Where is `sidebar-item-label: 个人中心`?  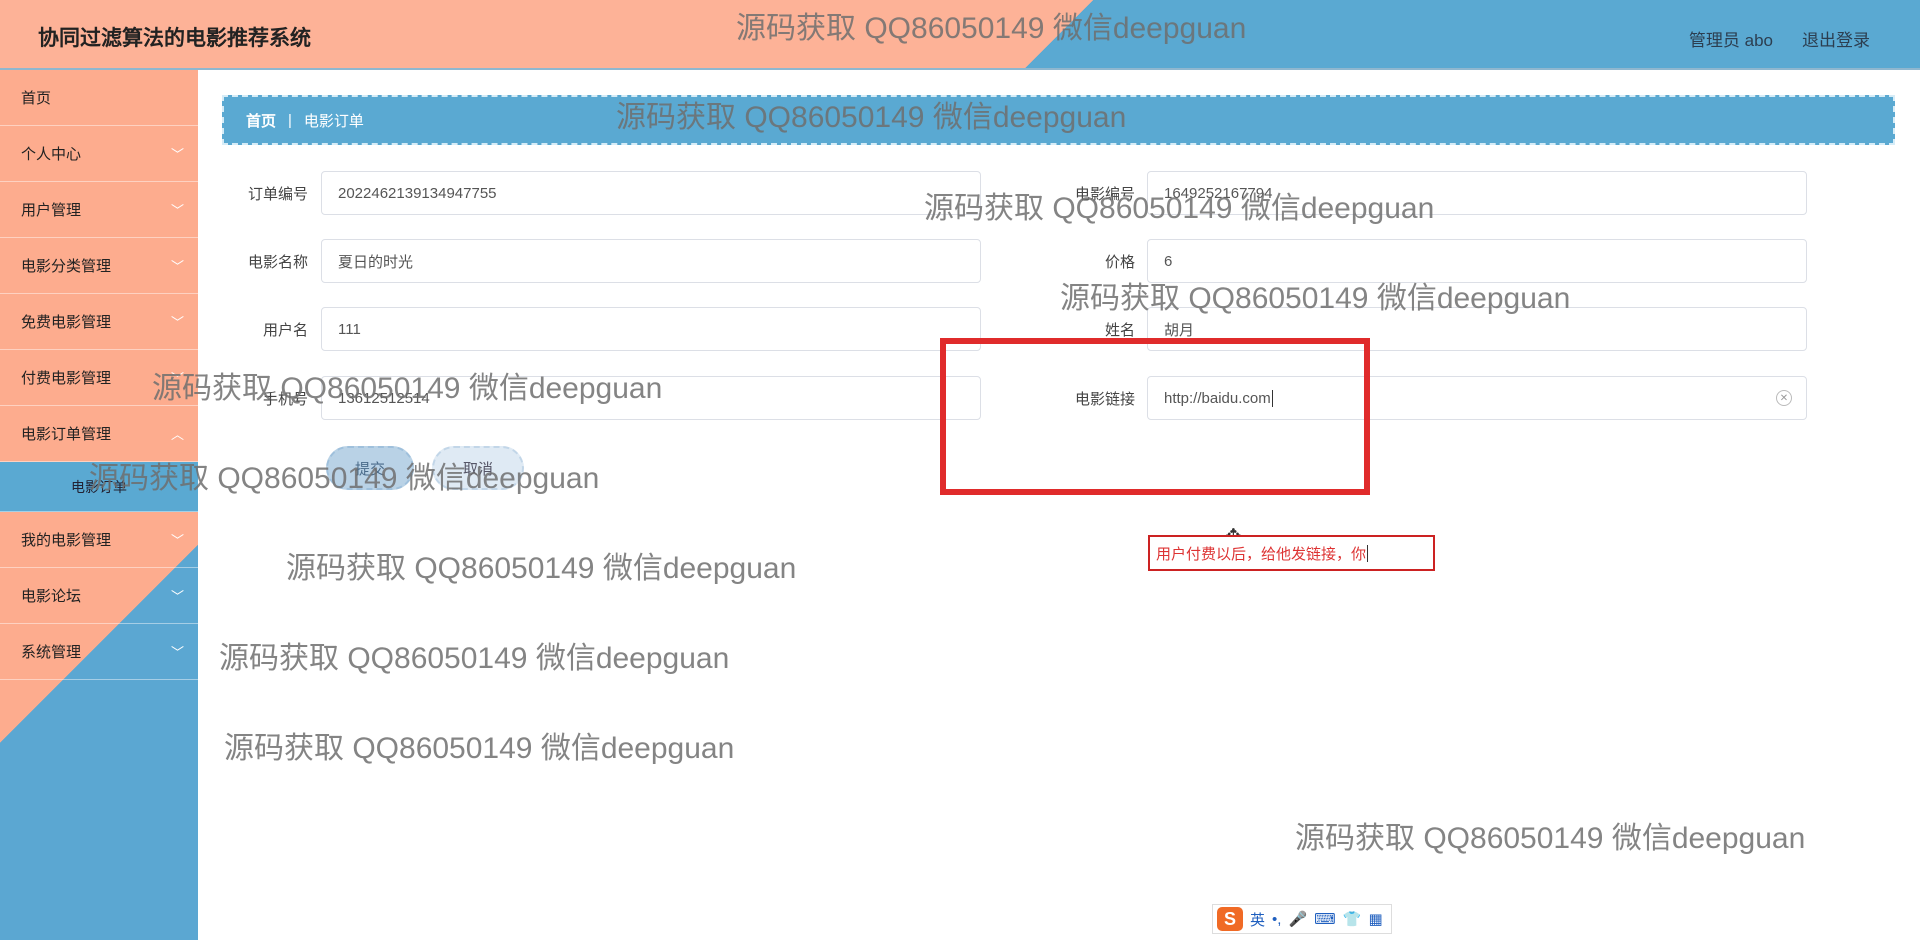
sidebar-item-label: 个人中心 is located at coordinates (51, 154).